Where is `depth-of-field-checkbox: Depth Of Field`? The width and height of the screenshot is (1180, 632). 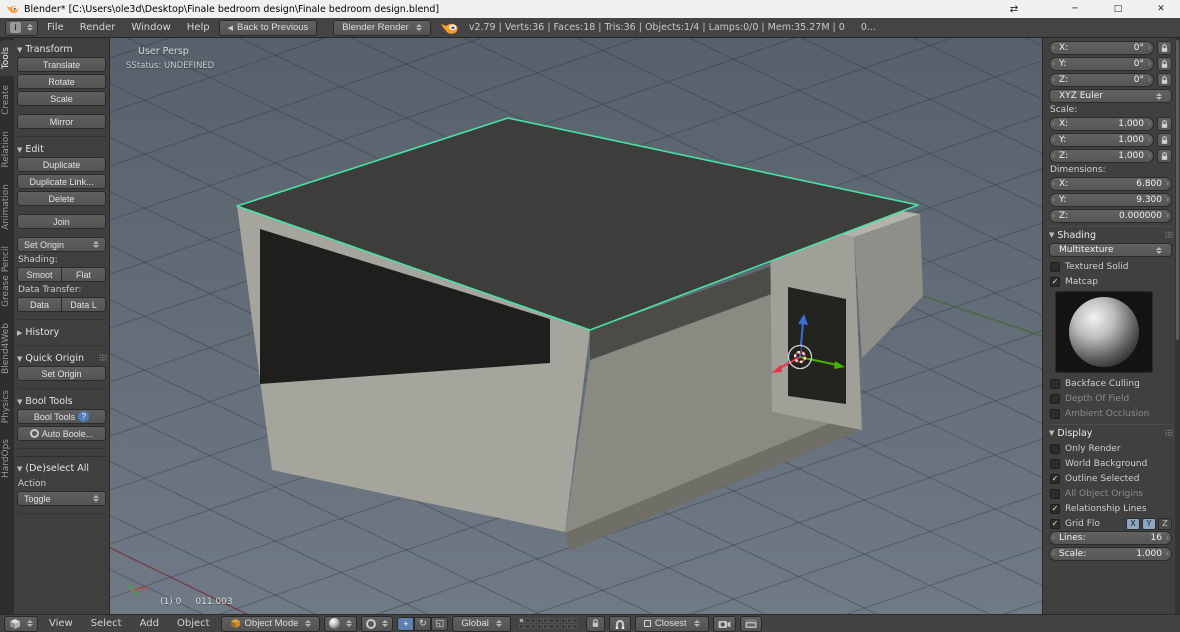 depth-of-field-checkbox: Depth Of Field is located at coordinates (1110, 398).